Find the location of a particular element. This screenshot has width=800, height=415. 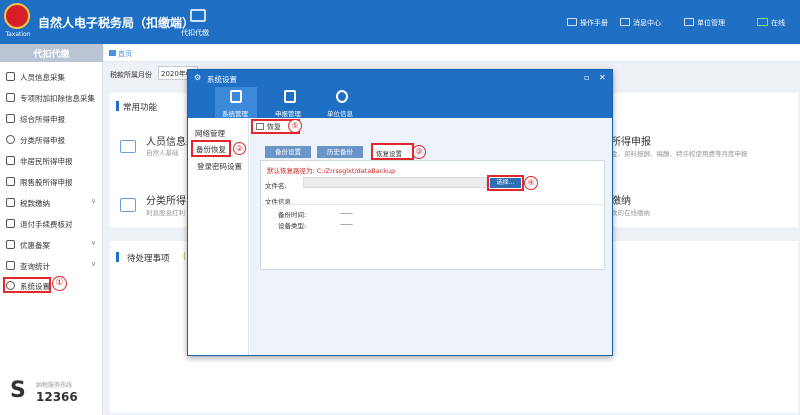

sidebar-item-refund-check: 退付手续费核对 is located at coordinates (51, 224).